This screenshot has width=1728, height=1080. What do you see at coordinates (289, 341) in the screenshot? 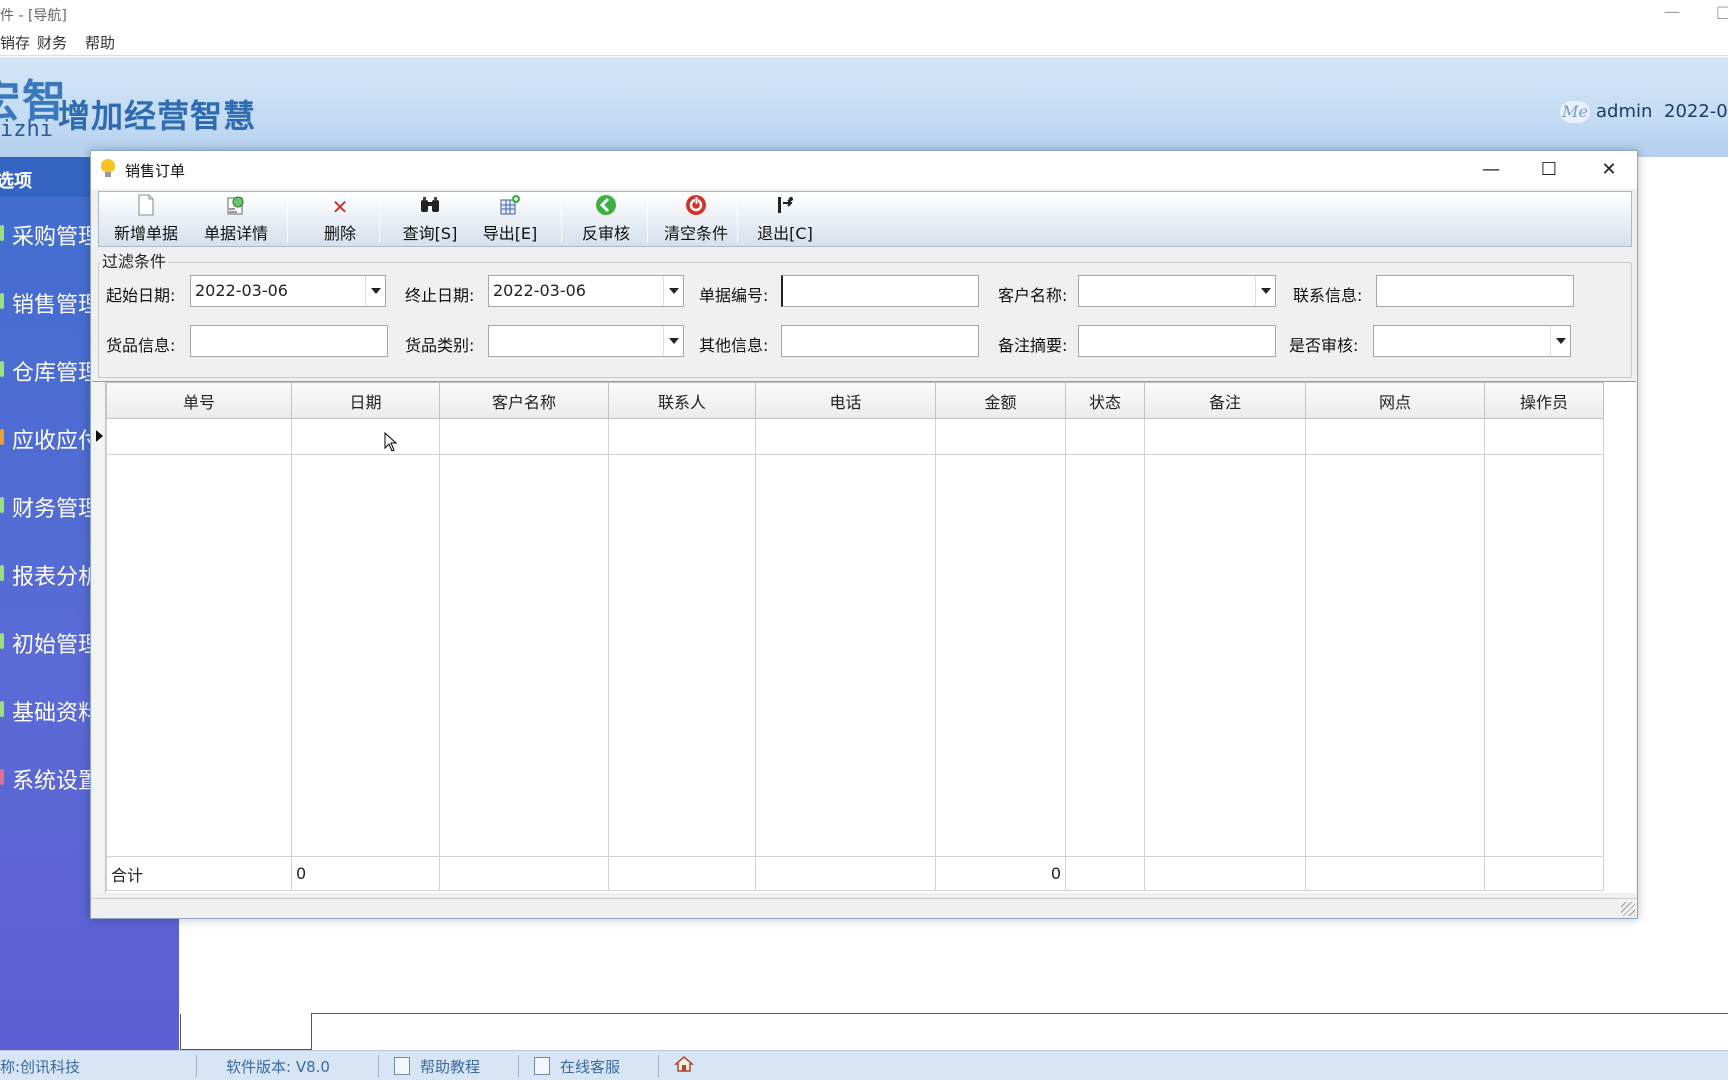
I see `goods-input` at bounding box center [289, 341].